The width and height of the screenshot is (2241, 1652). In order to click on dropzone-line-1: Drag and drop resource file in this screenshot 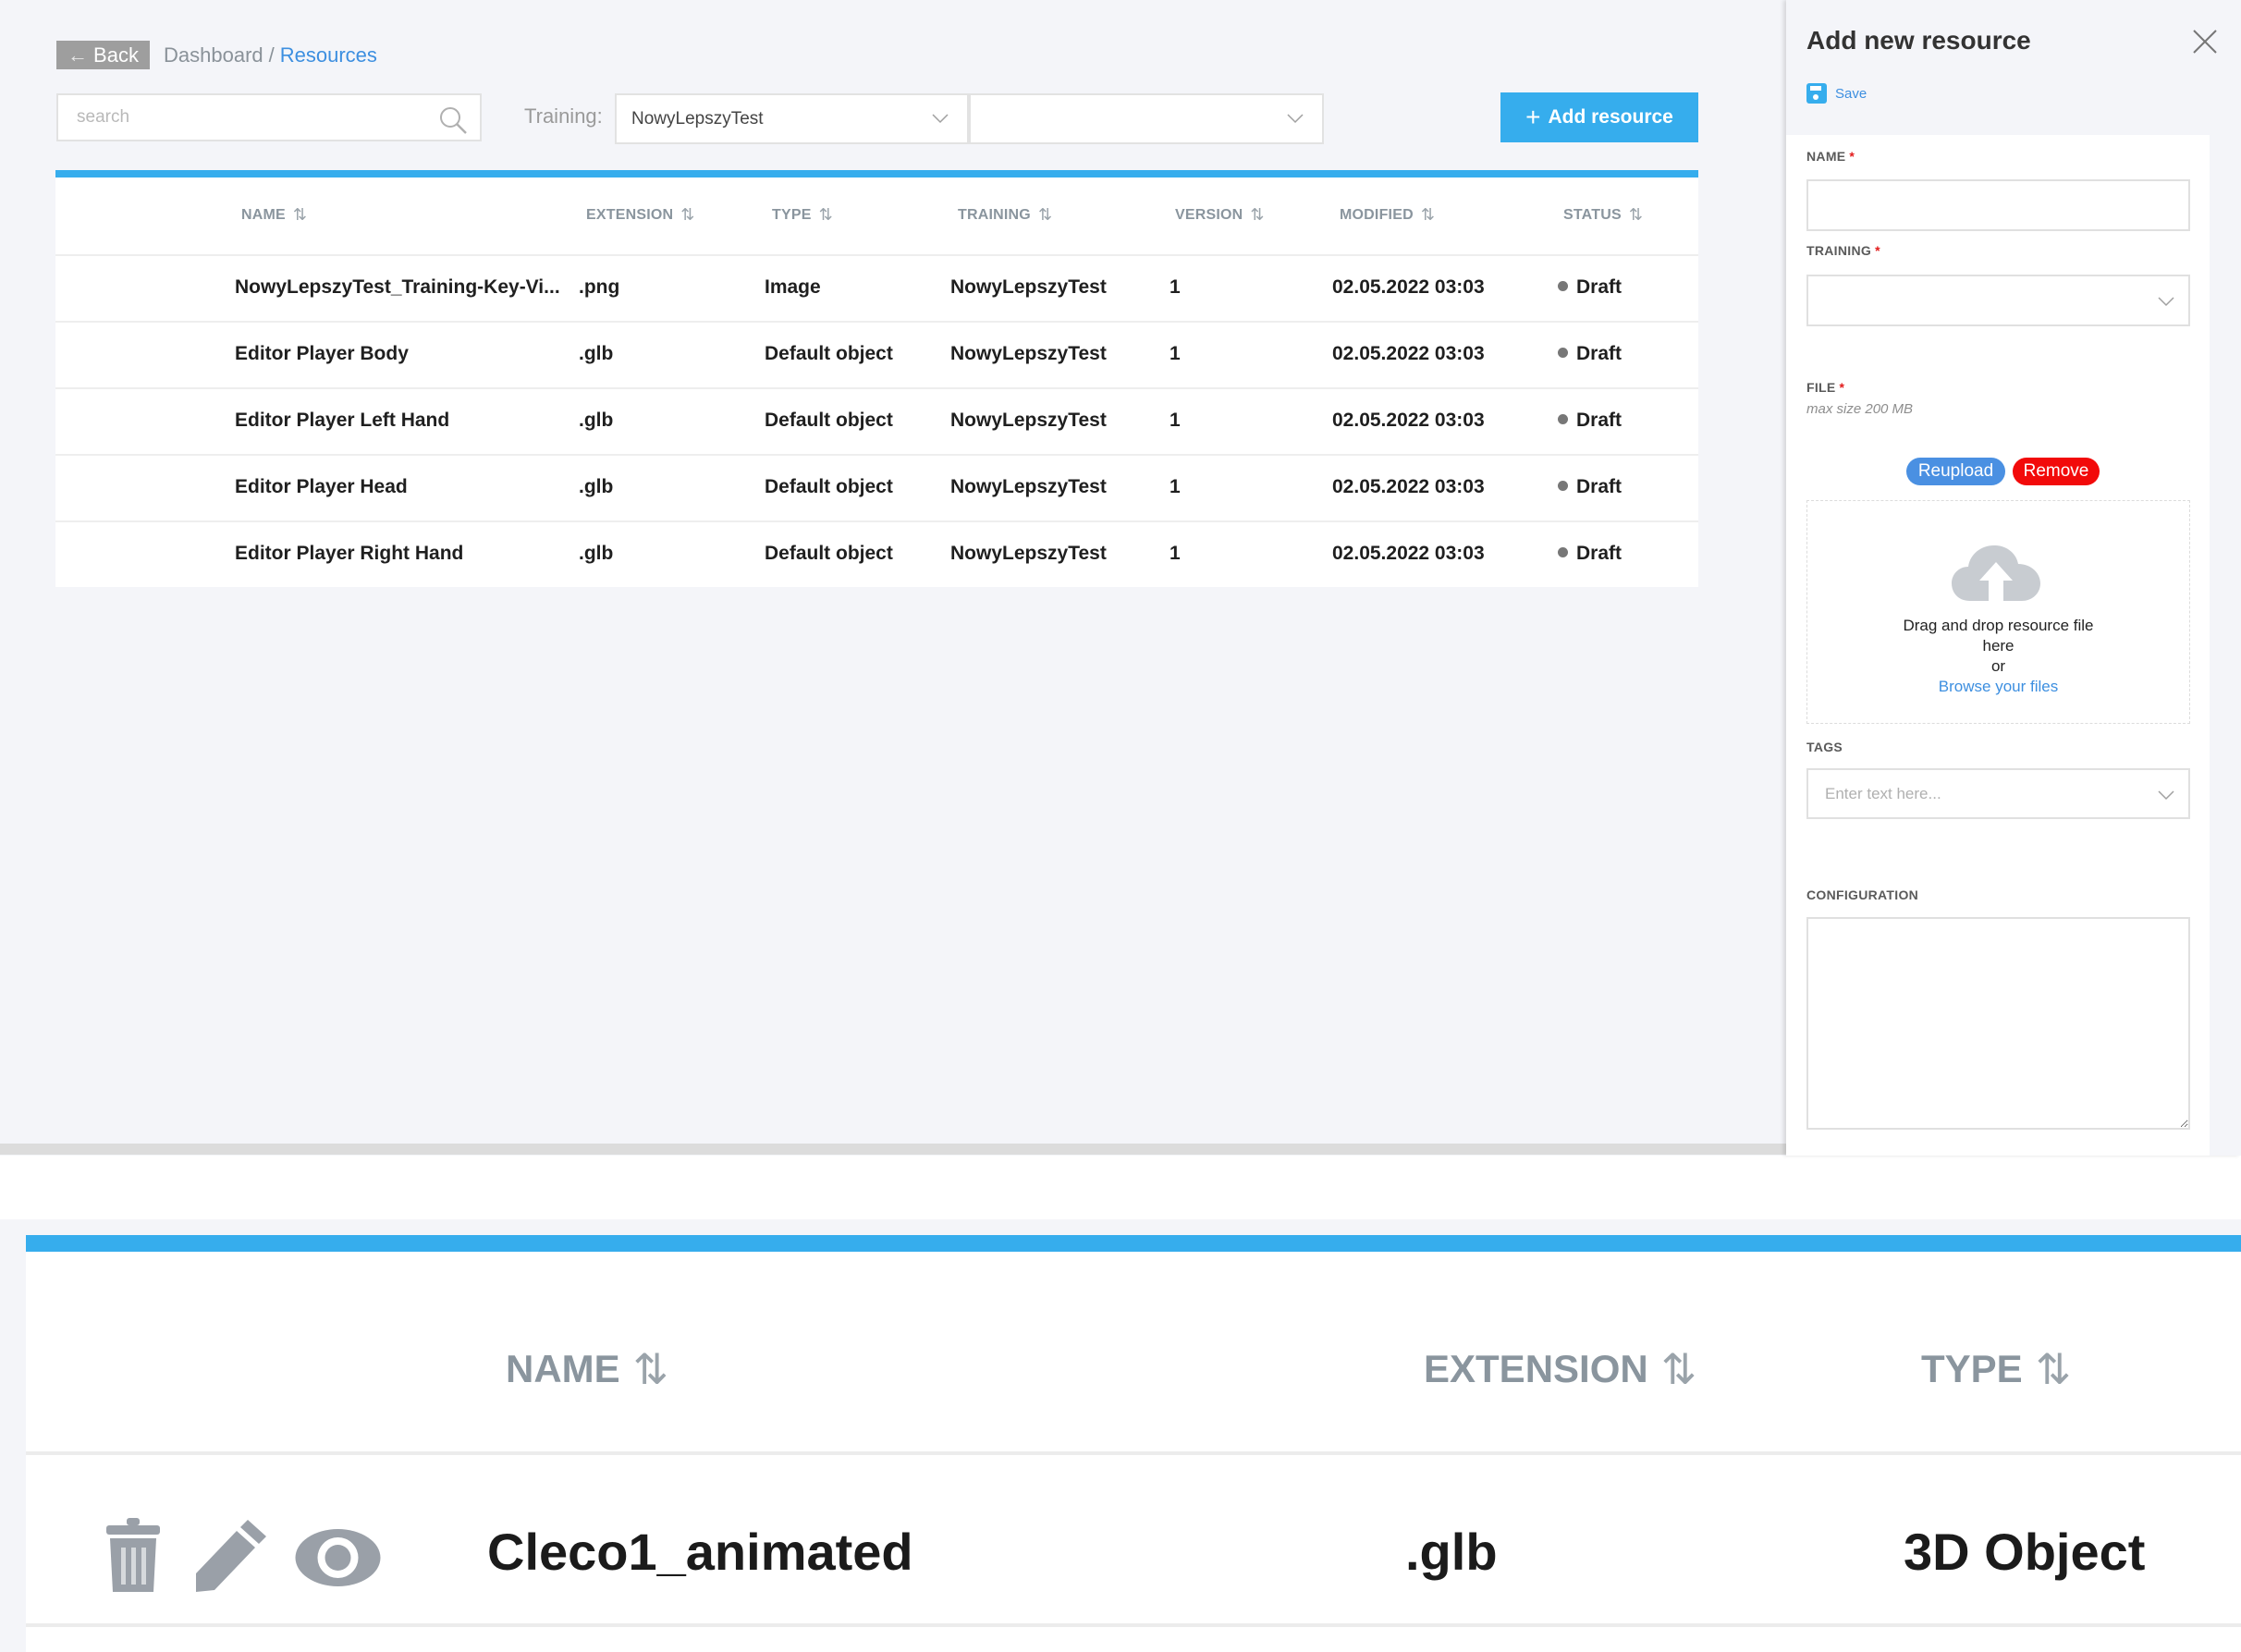, I will do `click(1998, 625)`.